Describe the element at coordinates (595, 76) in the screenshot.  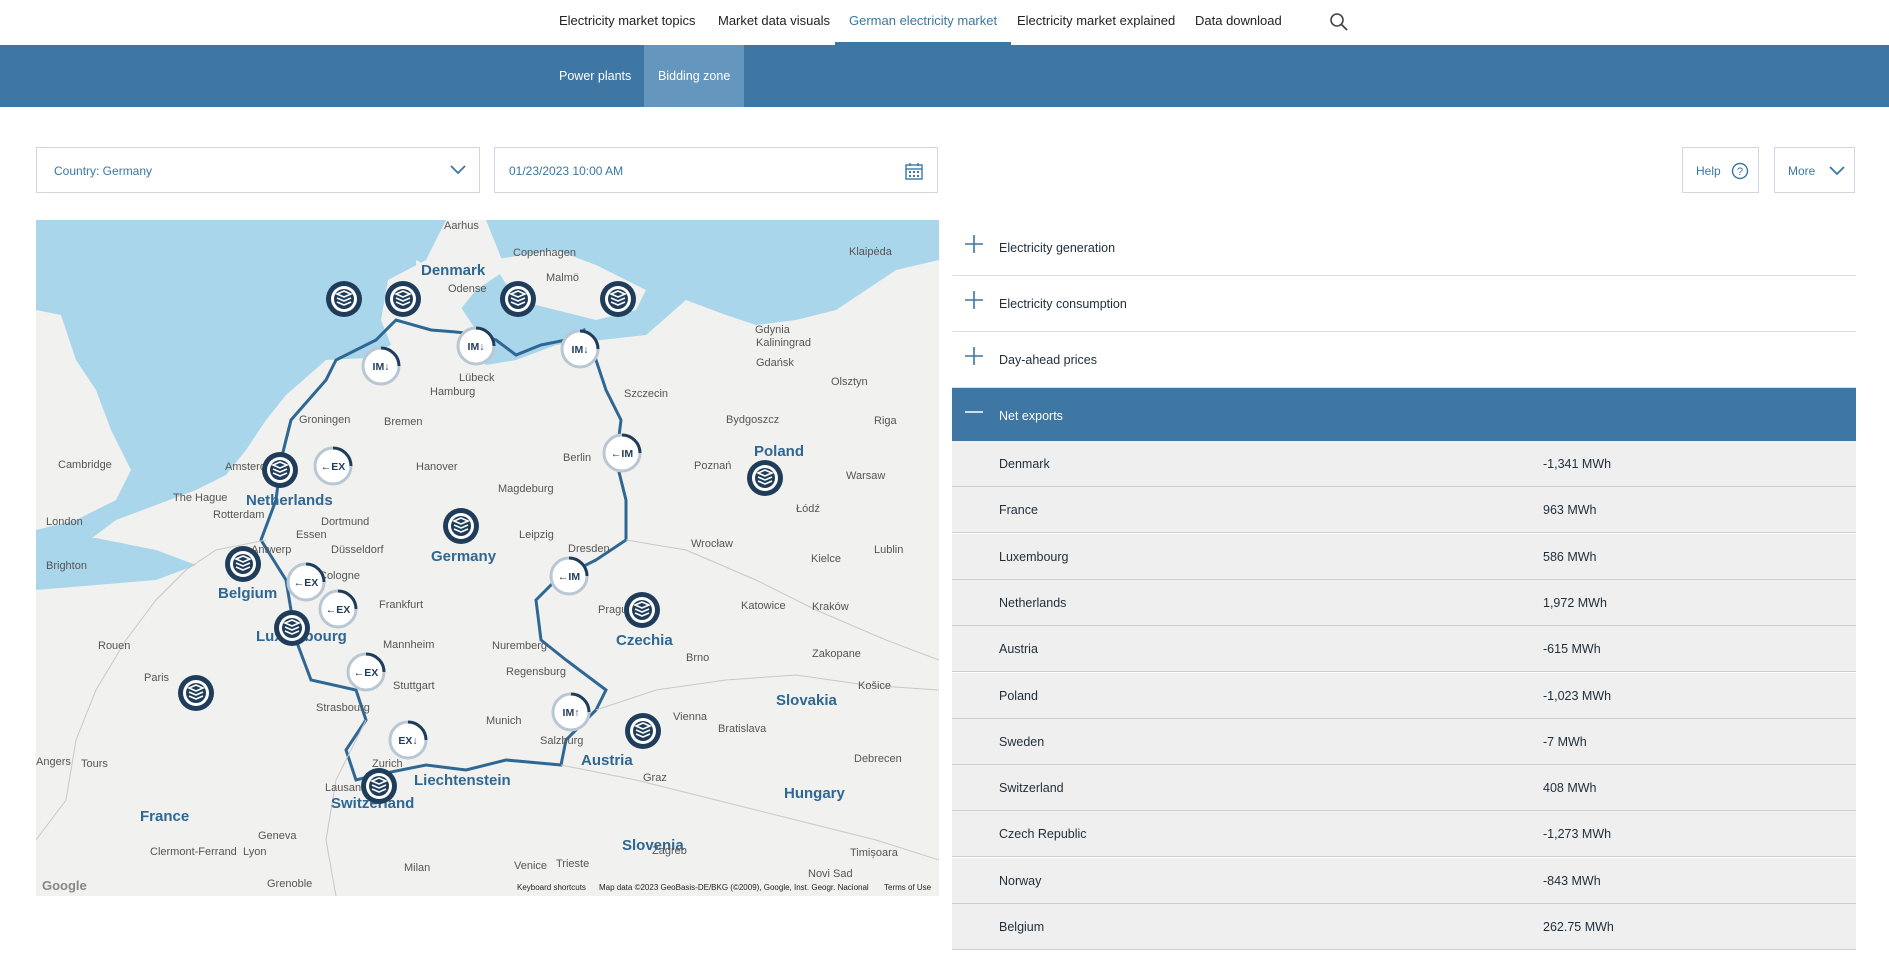
I see `tab-power-plants: Power plants` at that location.